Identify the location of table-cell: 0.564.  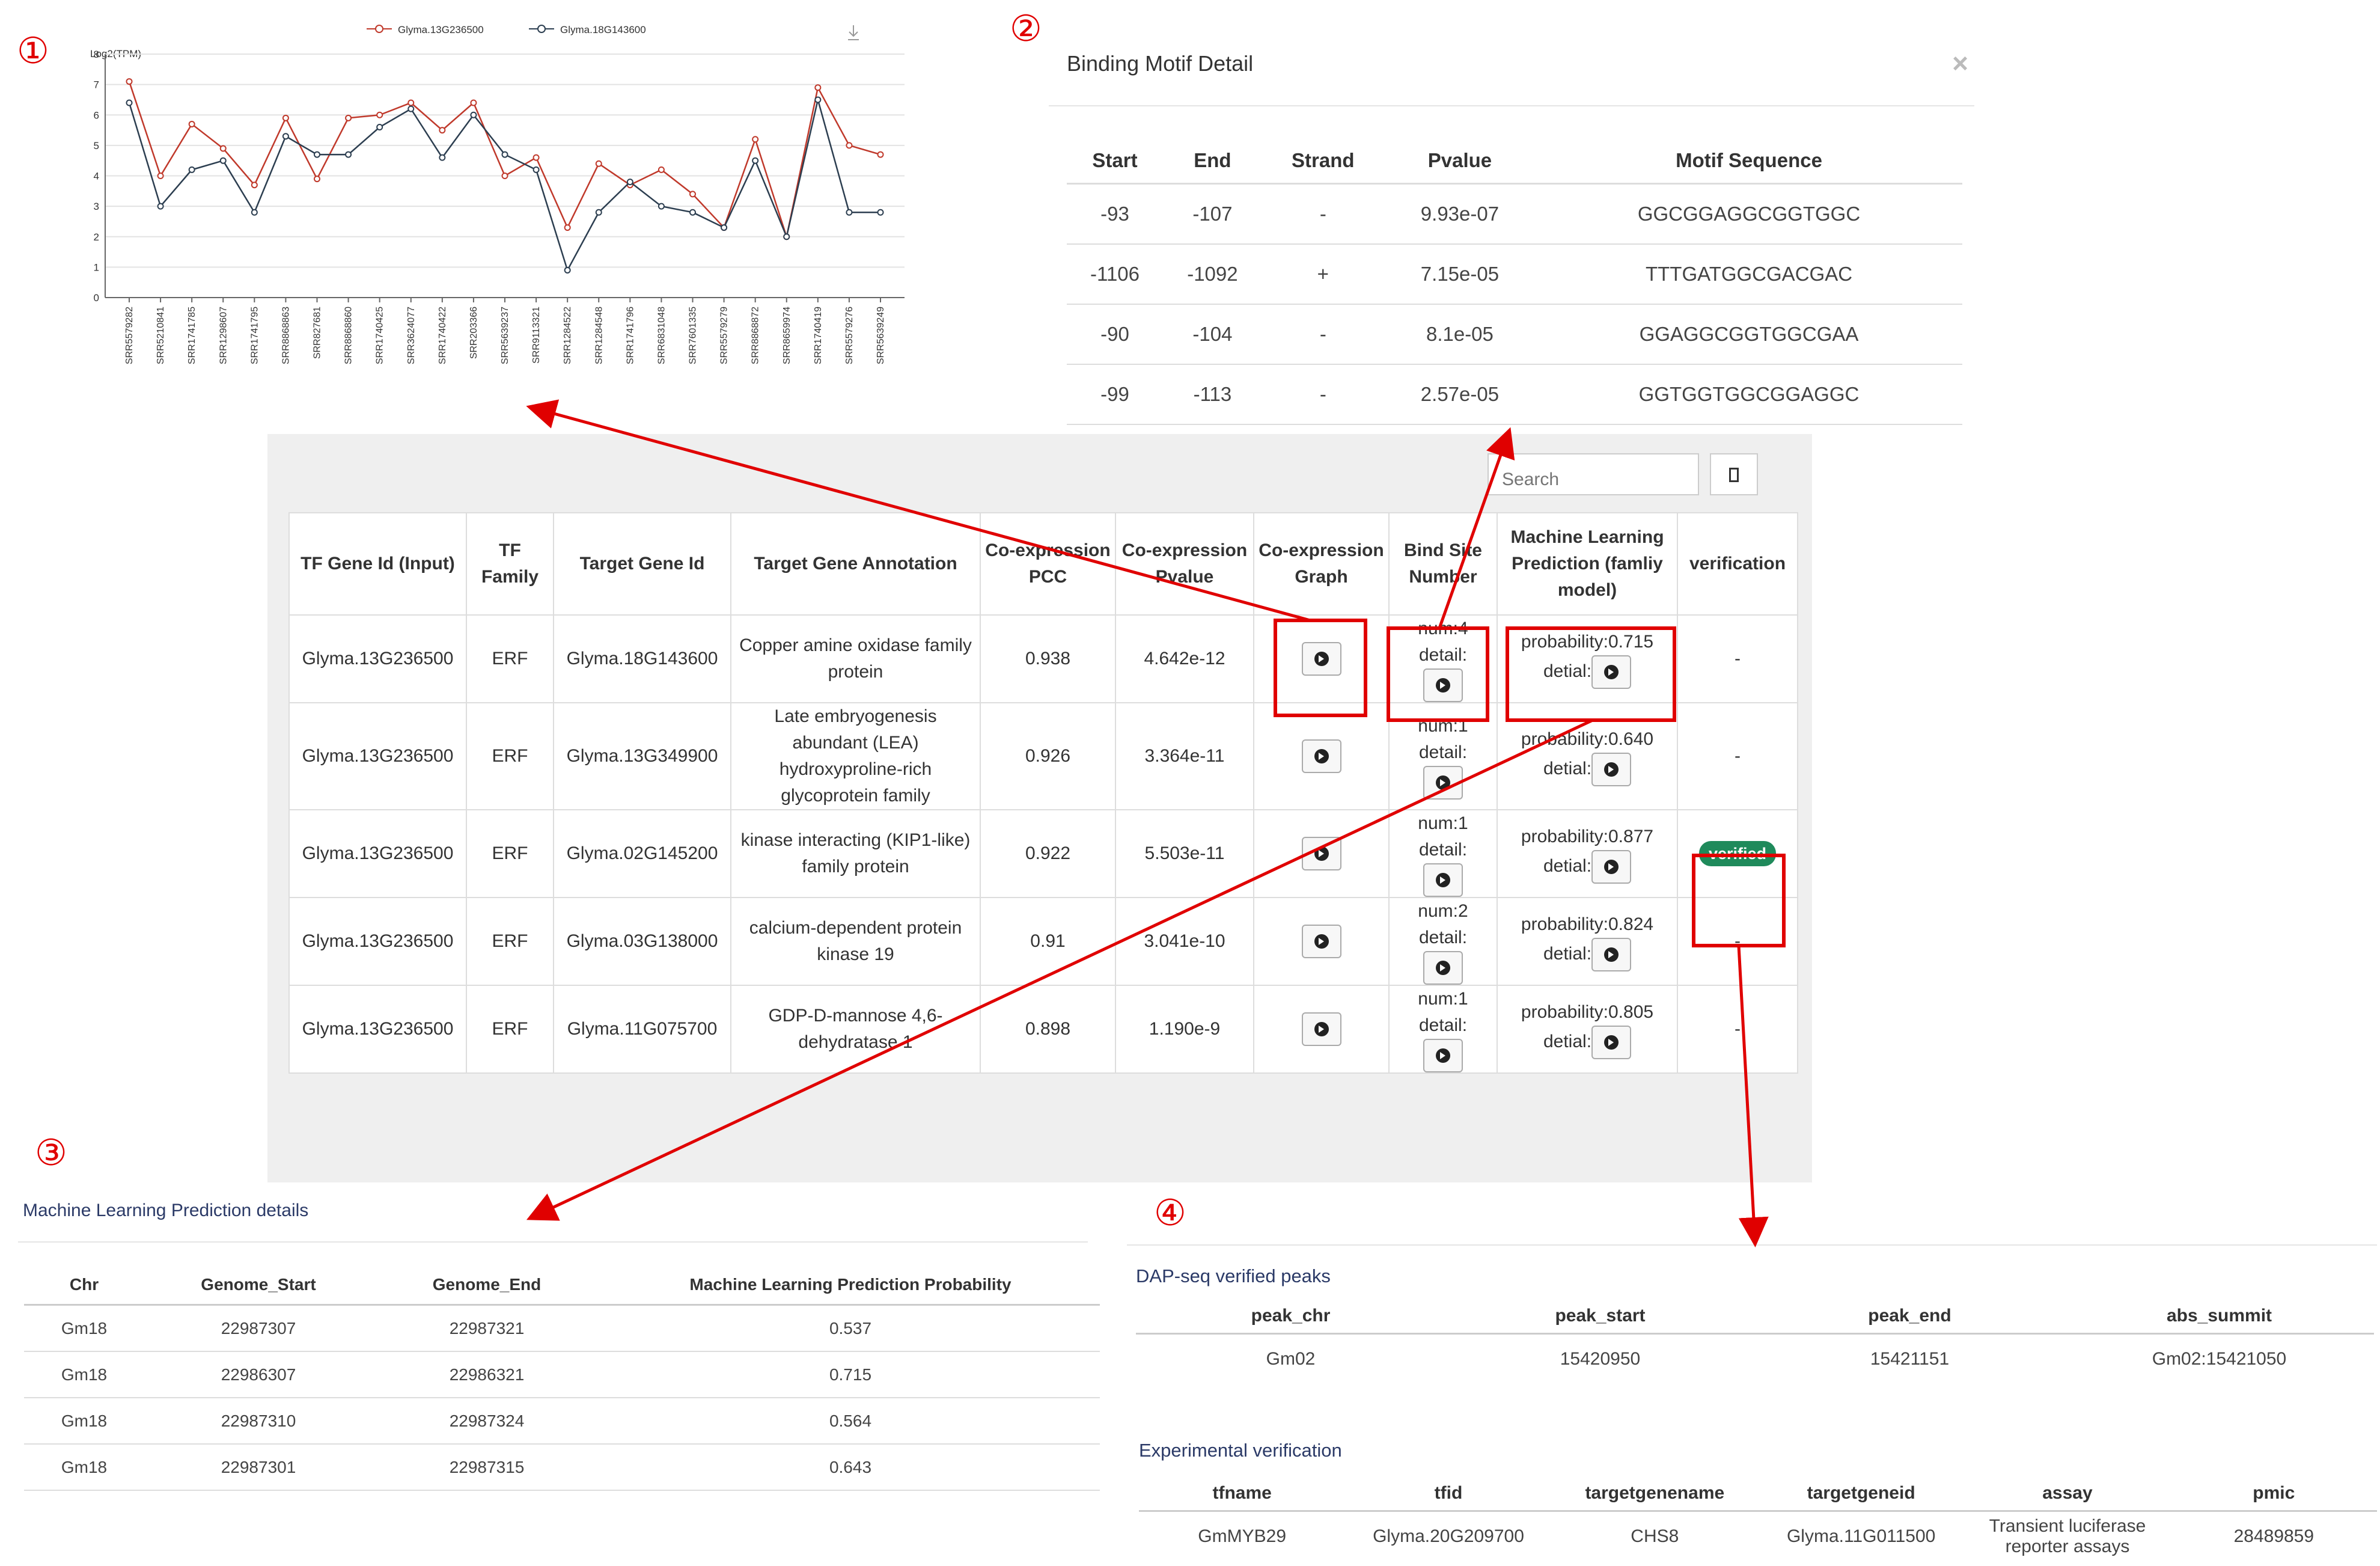
(850, 1421).